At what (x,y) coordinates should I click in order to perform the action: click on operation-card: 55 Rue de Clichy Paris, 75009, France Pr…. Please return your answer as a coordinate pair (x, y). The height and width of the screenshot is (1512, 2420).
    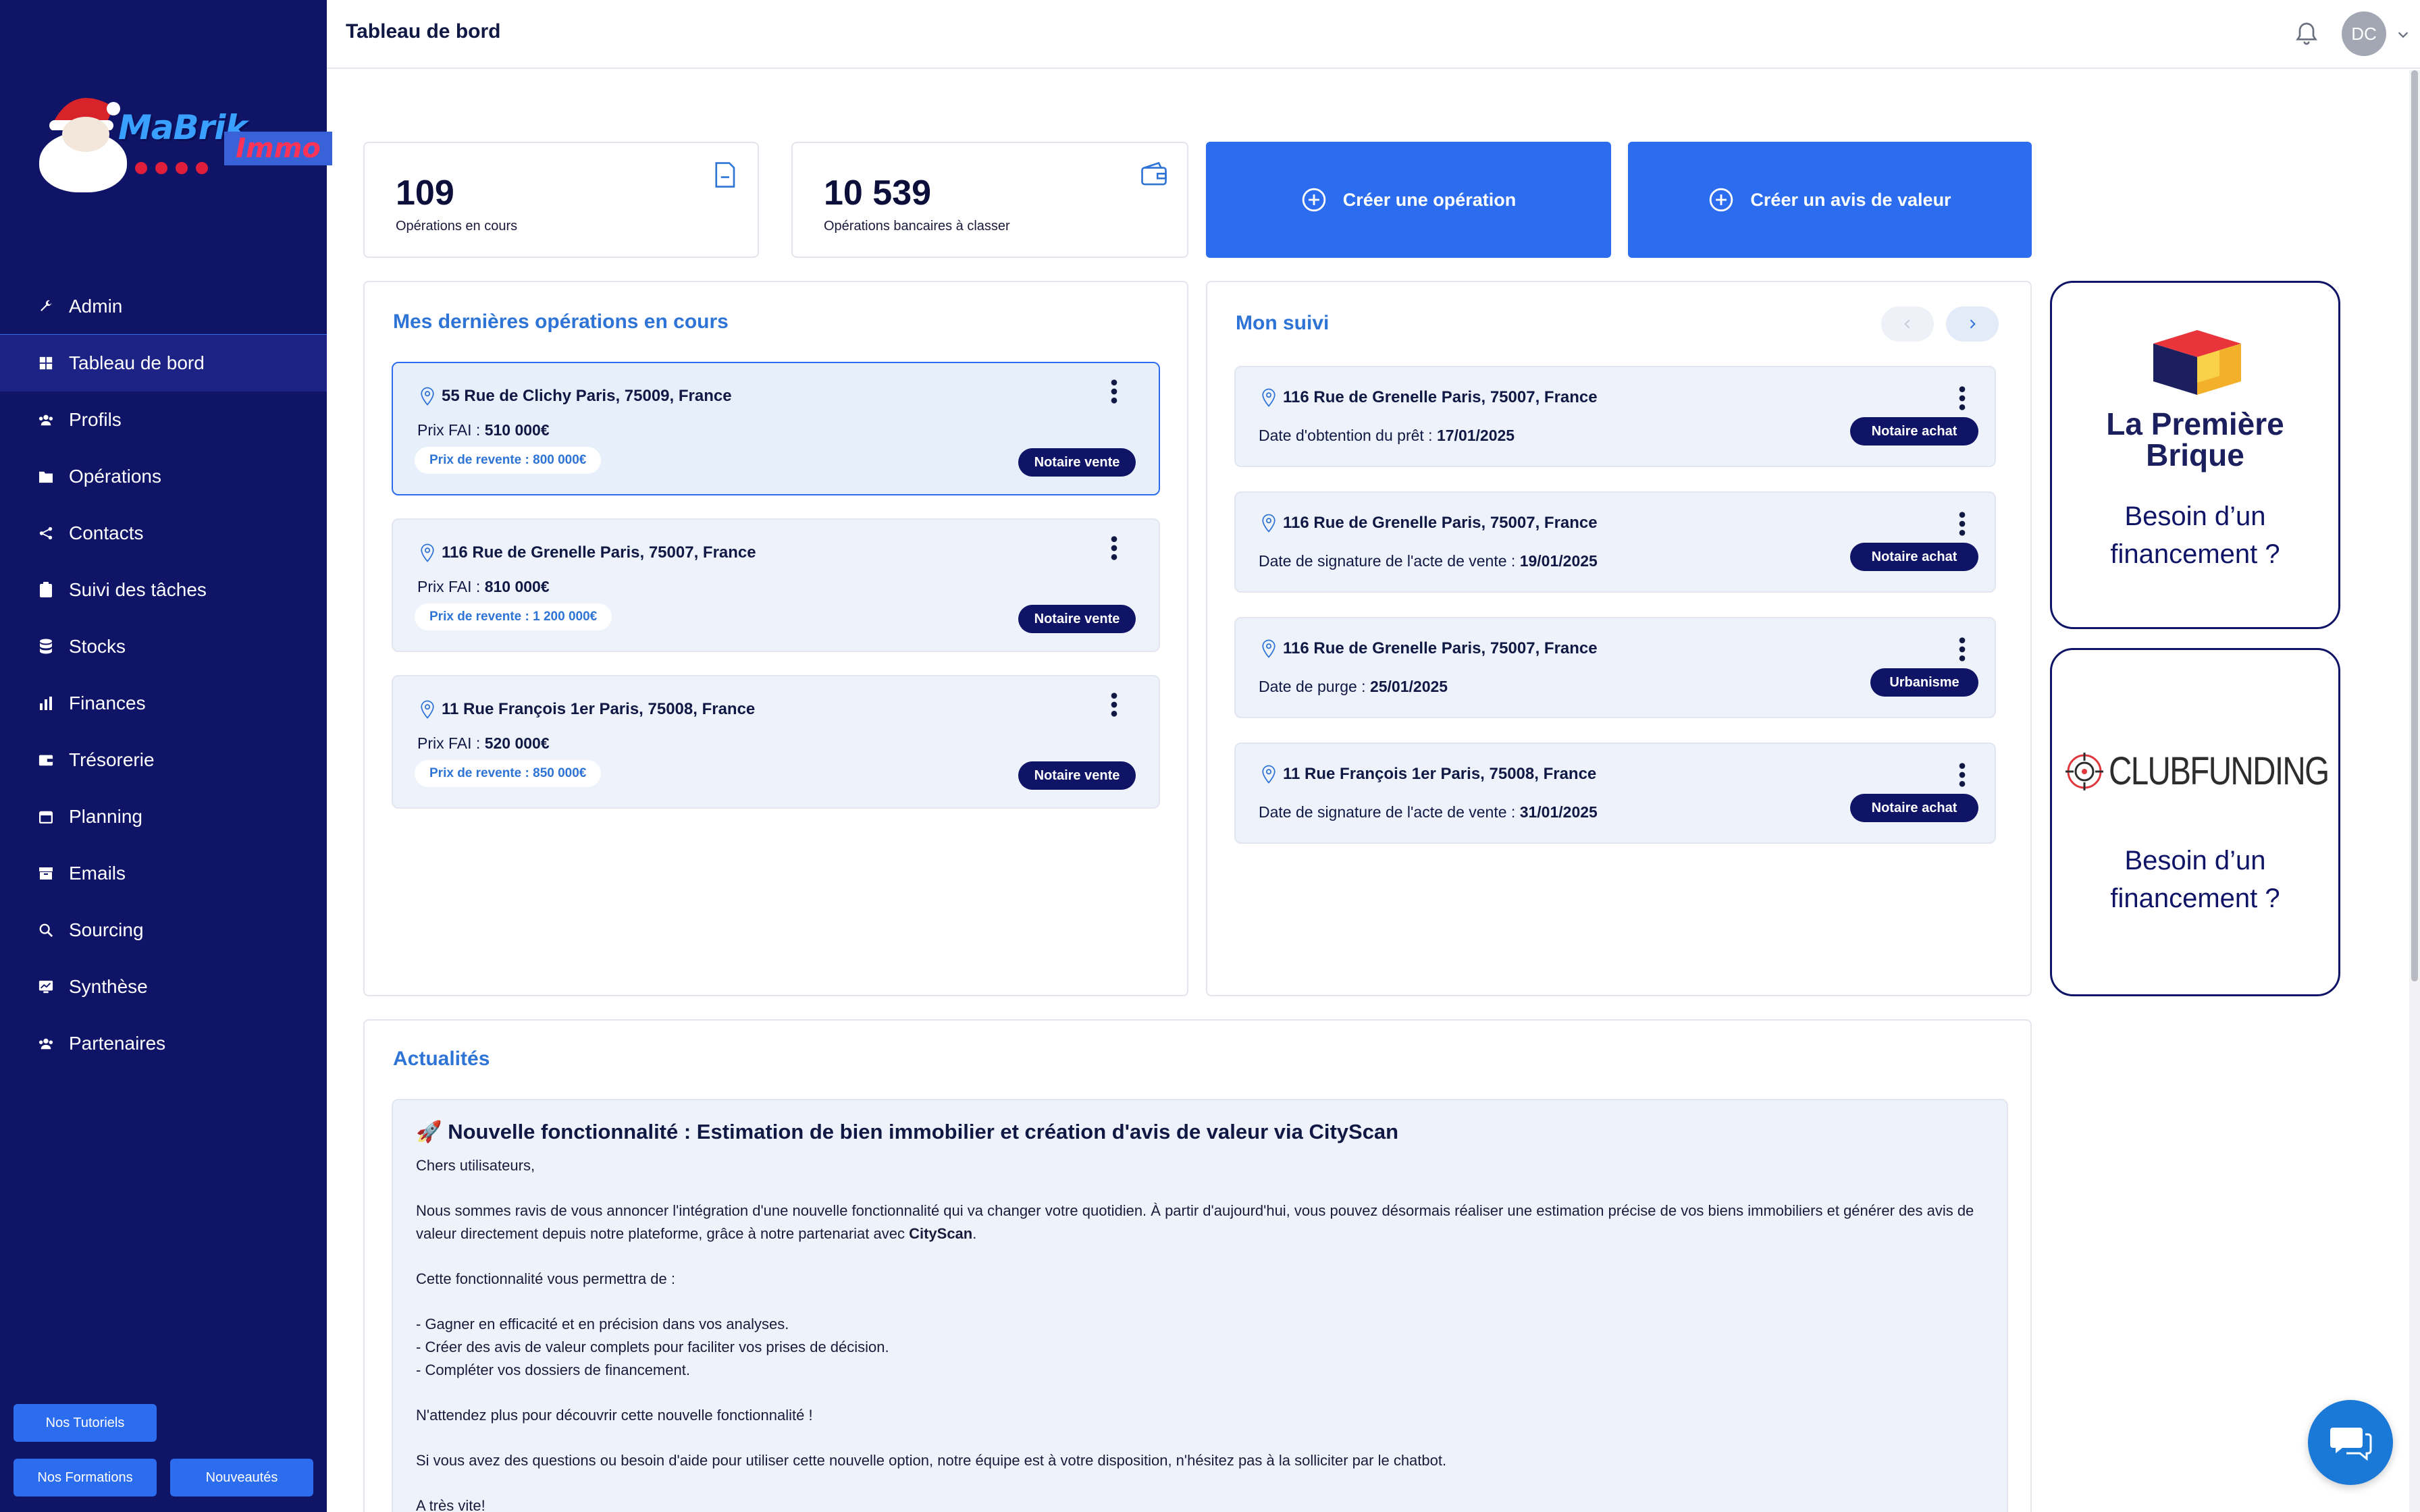
    Looking at the image, I should click on (776, 428).